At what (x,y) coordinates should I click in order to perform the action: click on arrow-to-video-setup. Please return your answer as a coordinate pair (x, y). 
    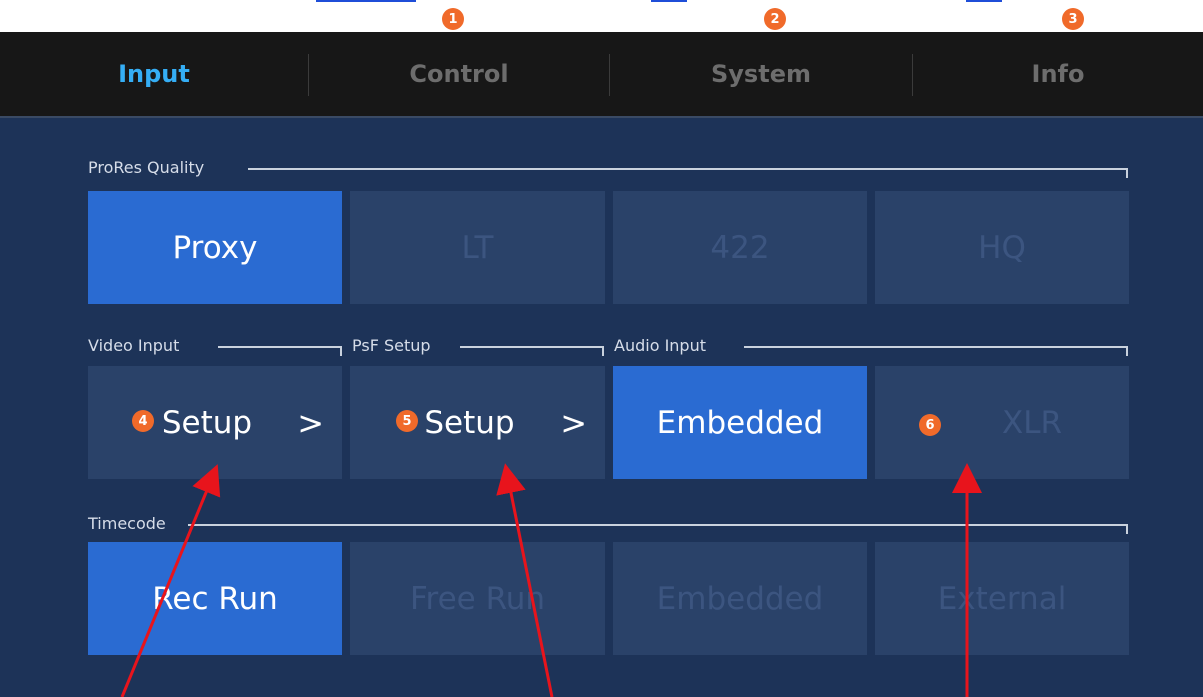
    Looking at the image, I should click on (170, 580).